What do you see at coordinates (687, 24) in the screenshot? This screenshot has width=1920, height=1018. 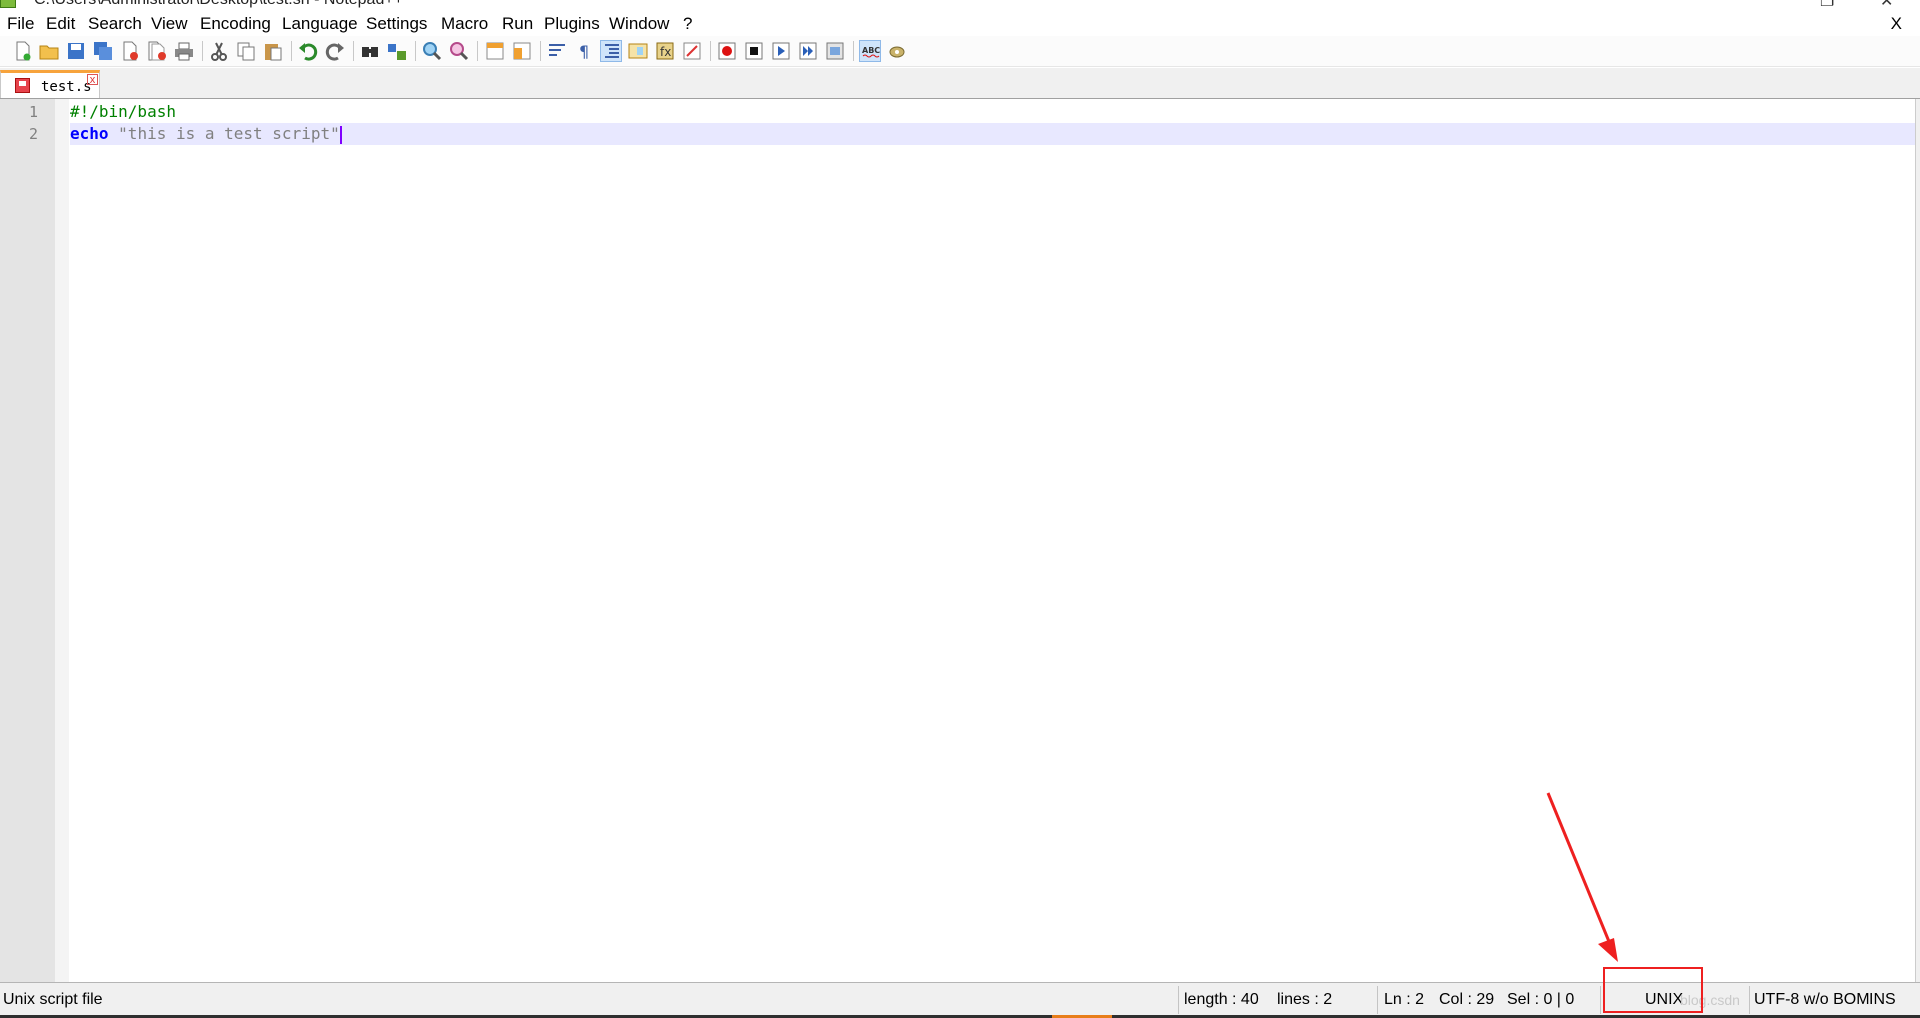 I see `menu-help: ?` at bounding box center [687, 24].